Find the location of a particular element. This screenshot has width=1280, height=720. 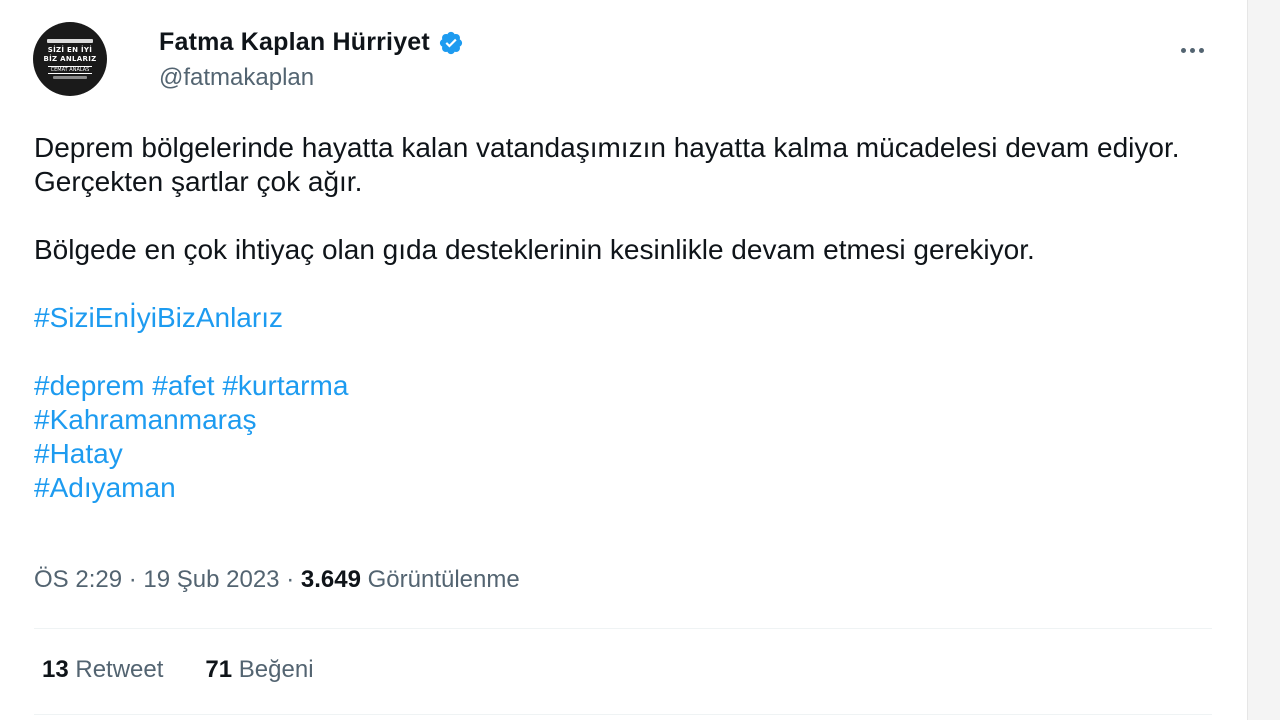

likes-stat: 71 Beğeni is located at coordinates (259, 670).